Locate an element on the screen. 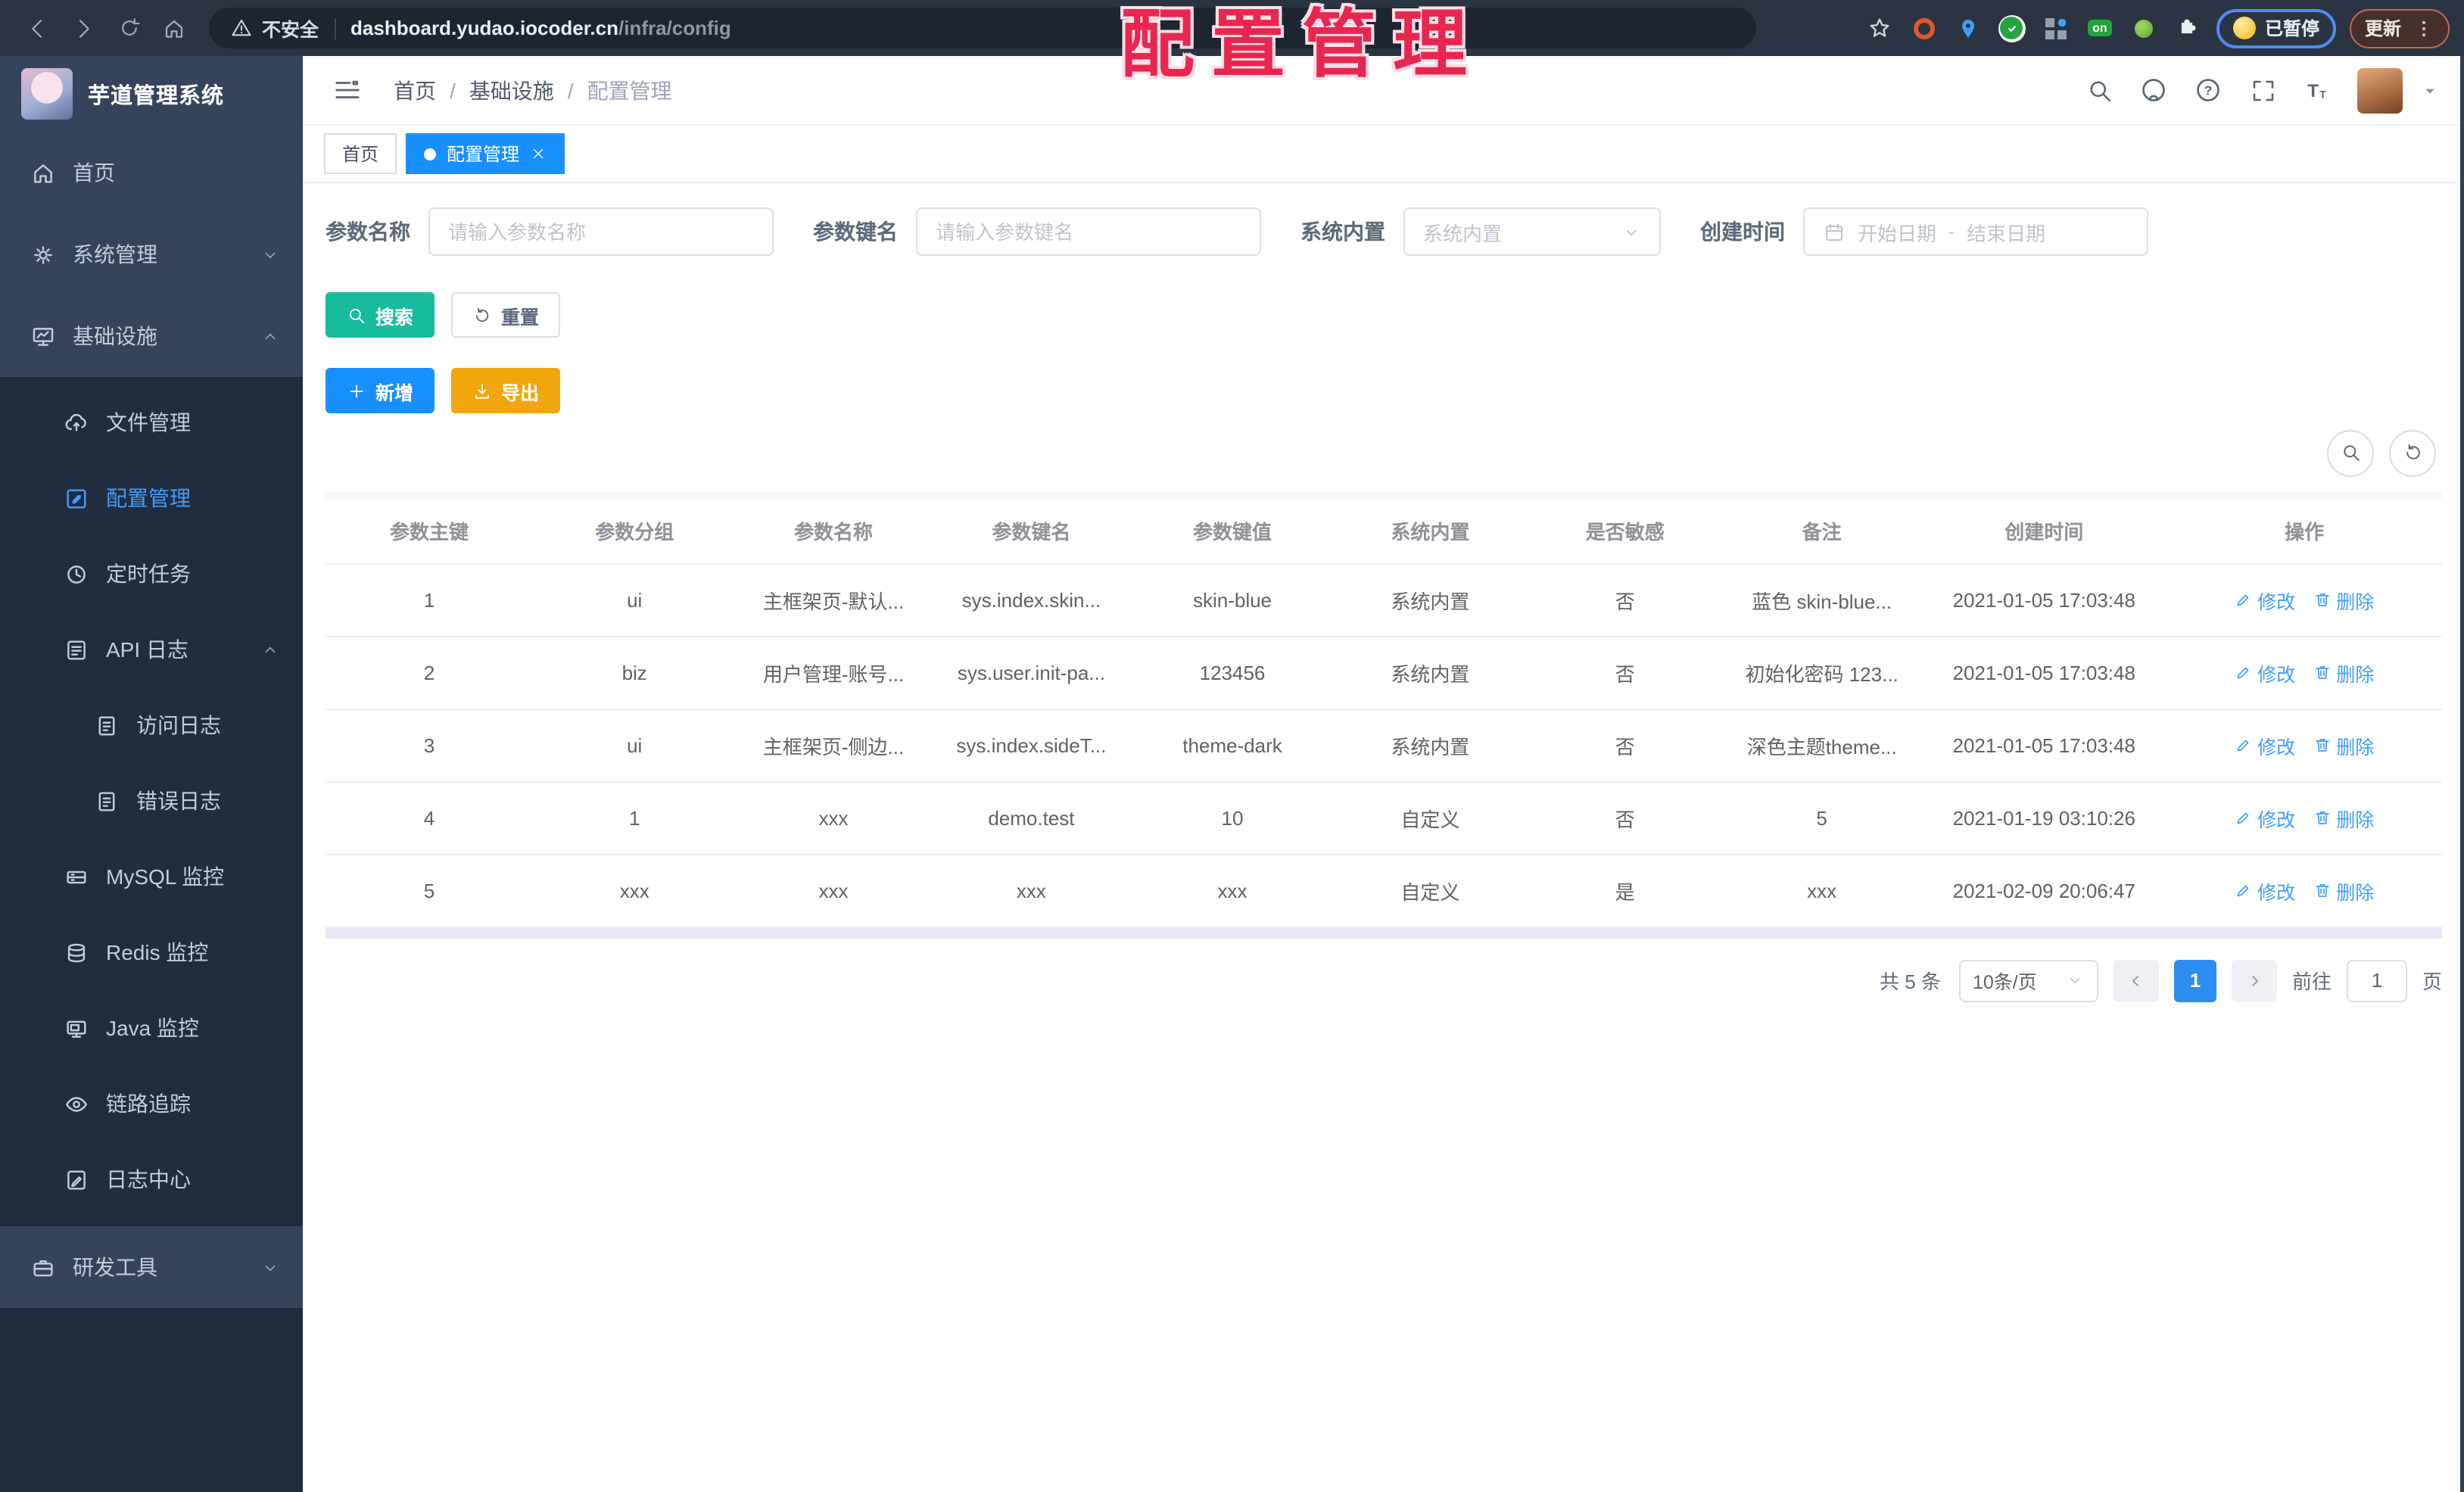 The width and height of the screenshot is (2464, 1492). plus-icon is located at coordinates (356, 390).